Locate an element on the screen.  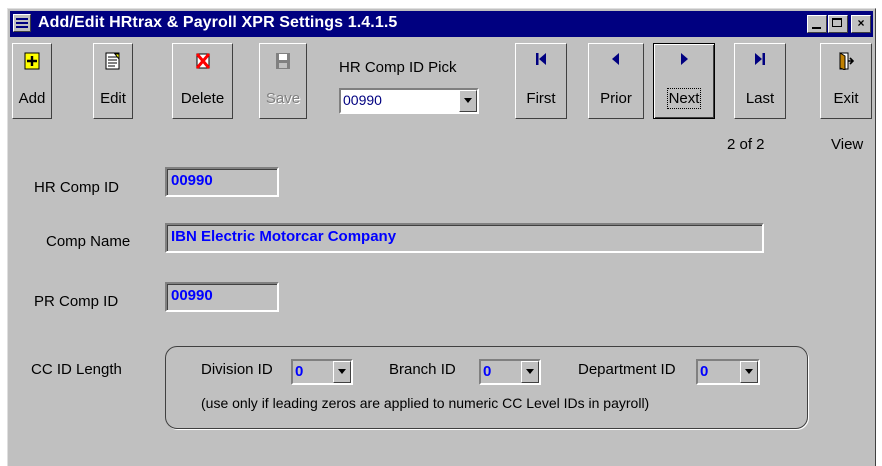
next-icon is located at coordinates (684, 59).